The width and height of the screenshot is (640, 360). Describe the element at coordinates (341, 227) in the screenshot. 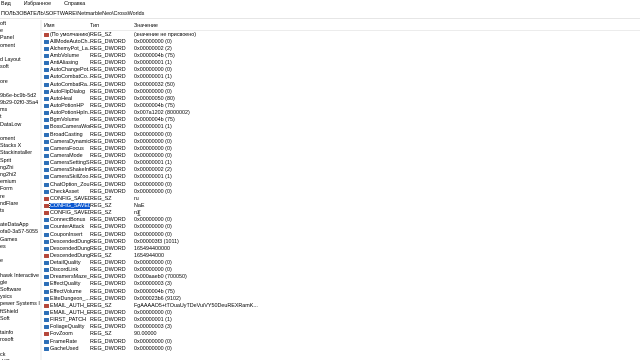

I see `list-row: CounterAttack REG_DWORD 0x00000000 (0)` at that location.